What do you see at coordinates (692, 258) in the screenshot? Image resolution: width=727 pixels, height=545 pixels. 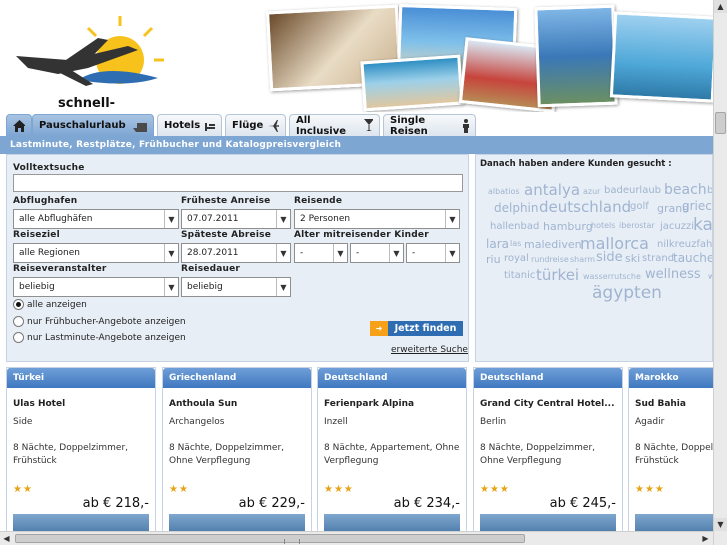 I see `tag-link: tauche` at bounding box center [692, 258].